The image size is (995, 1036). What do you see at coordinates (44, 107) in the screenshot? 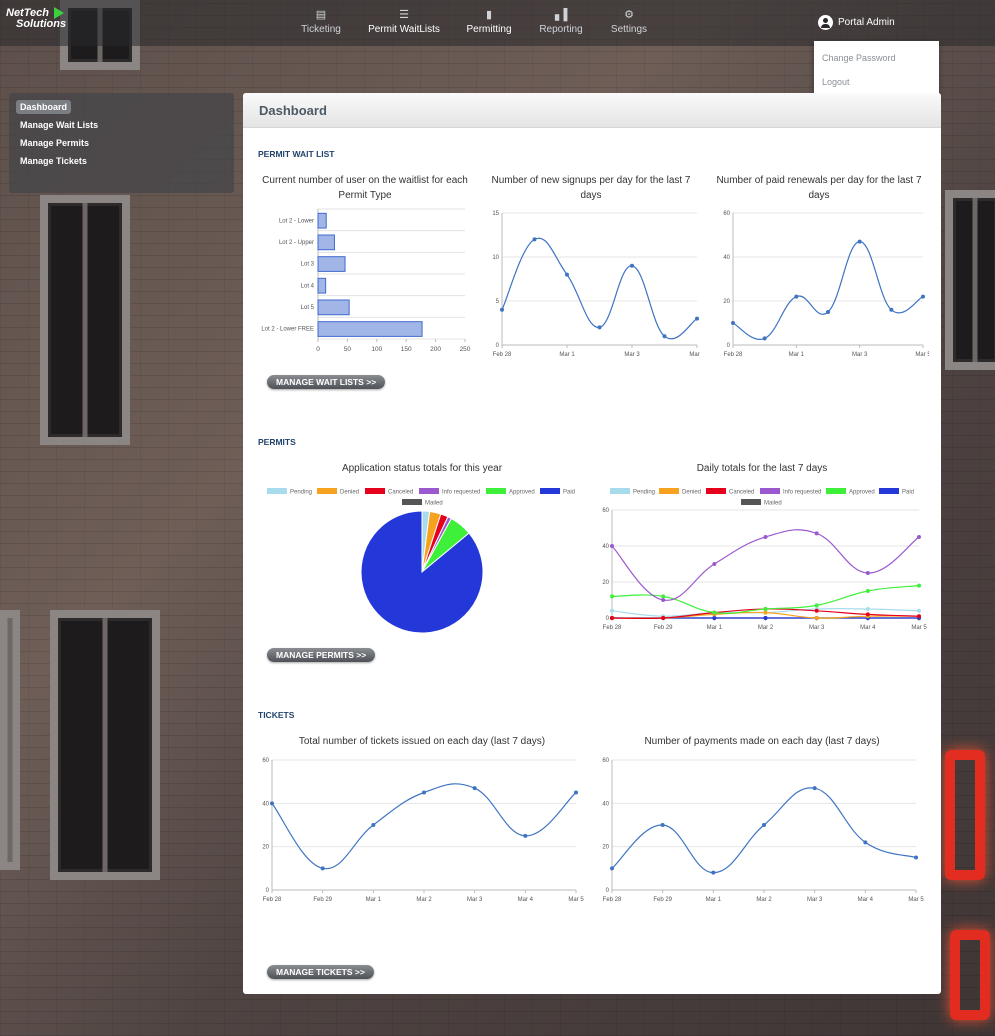
I see `sidebar-item-dashboard: Dashboard` at bounding box center [44, 107].